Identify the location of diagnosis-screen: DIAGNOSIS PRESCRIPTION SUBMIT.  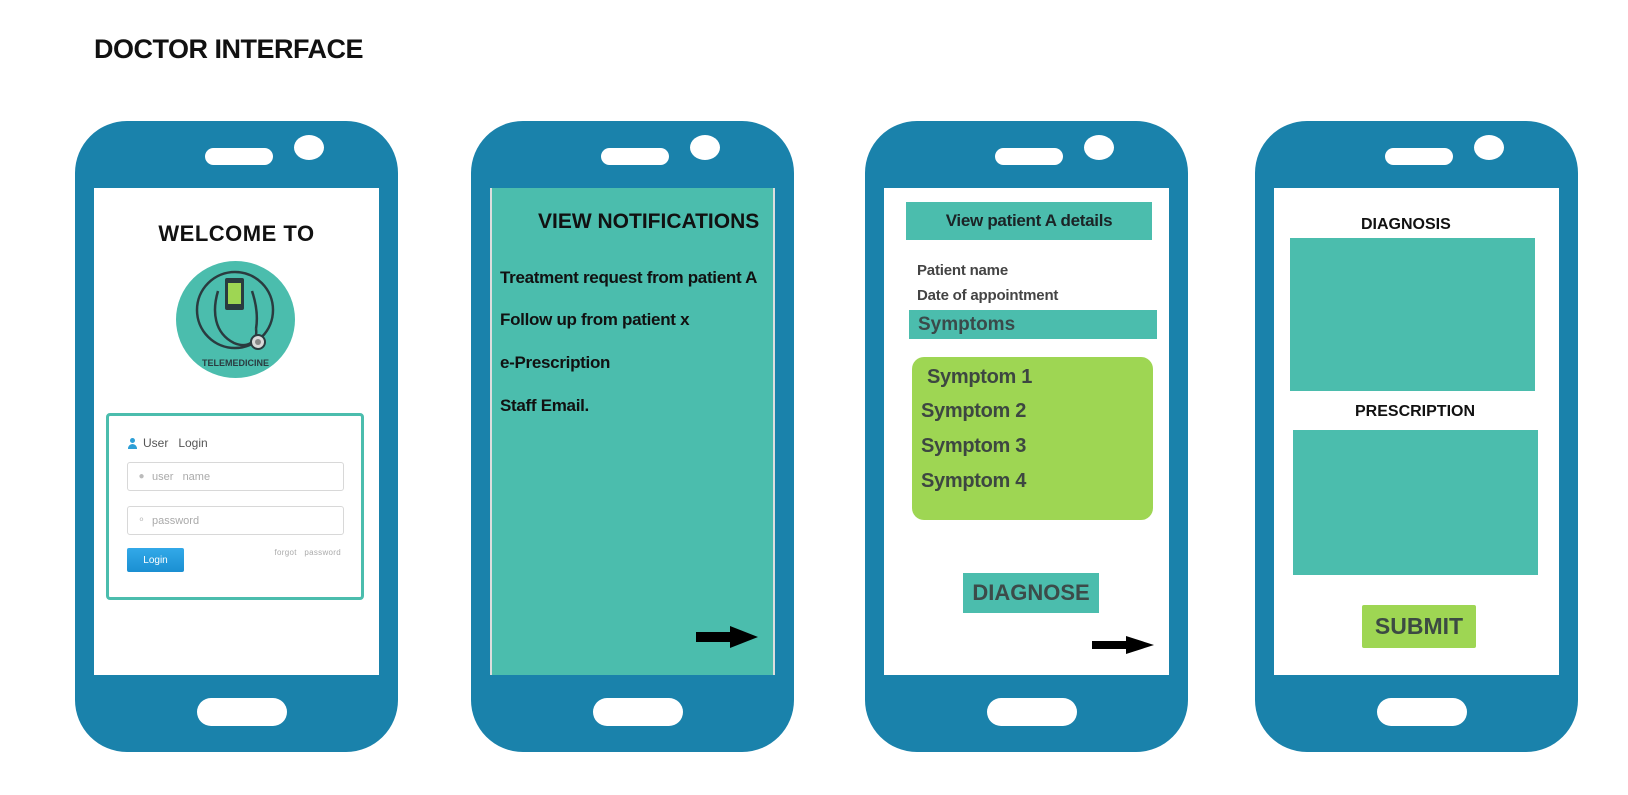
(1416, 431).